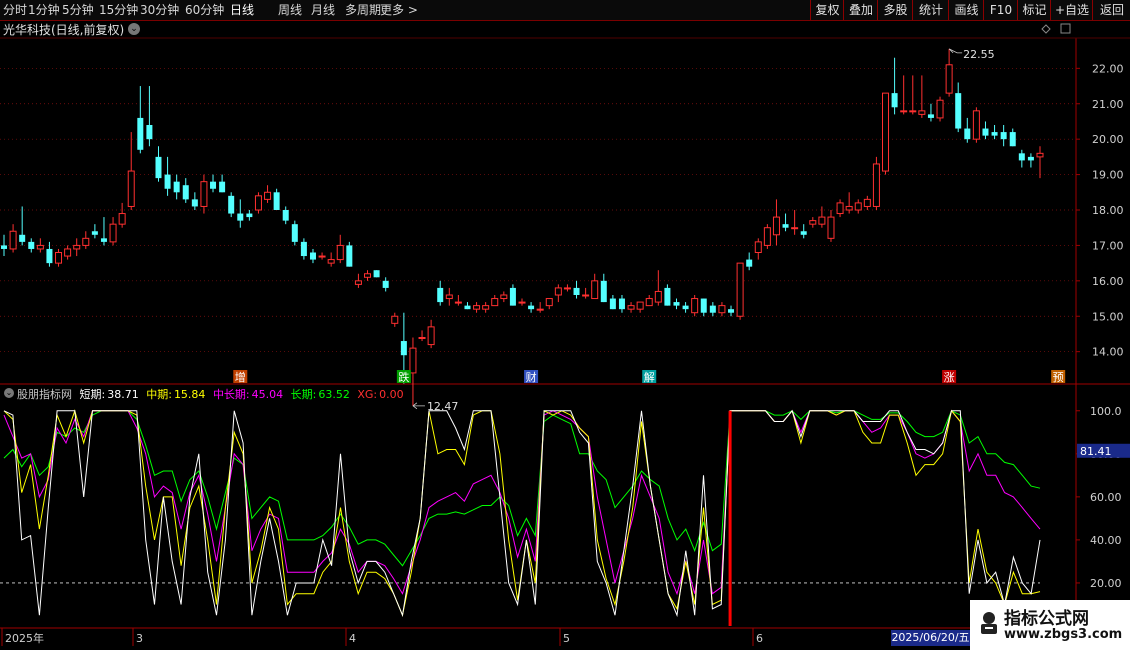 The image size is (1130, 650). Describe the element at coordinates (334, 394) in the screenshot. I see `long-term-value: 63.52` at that location.